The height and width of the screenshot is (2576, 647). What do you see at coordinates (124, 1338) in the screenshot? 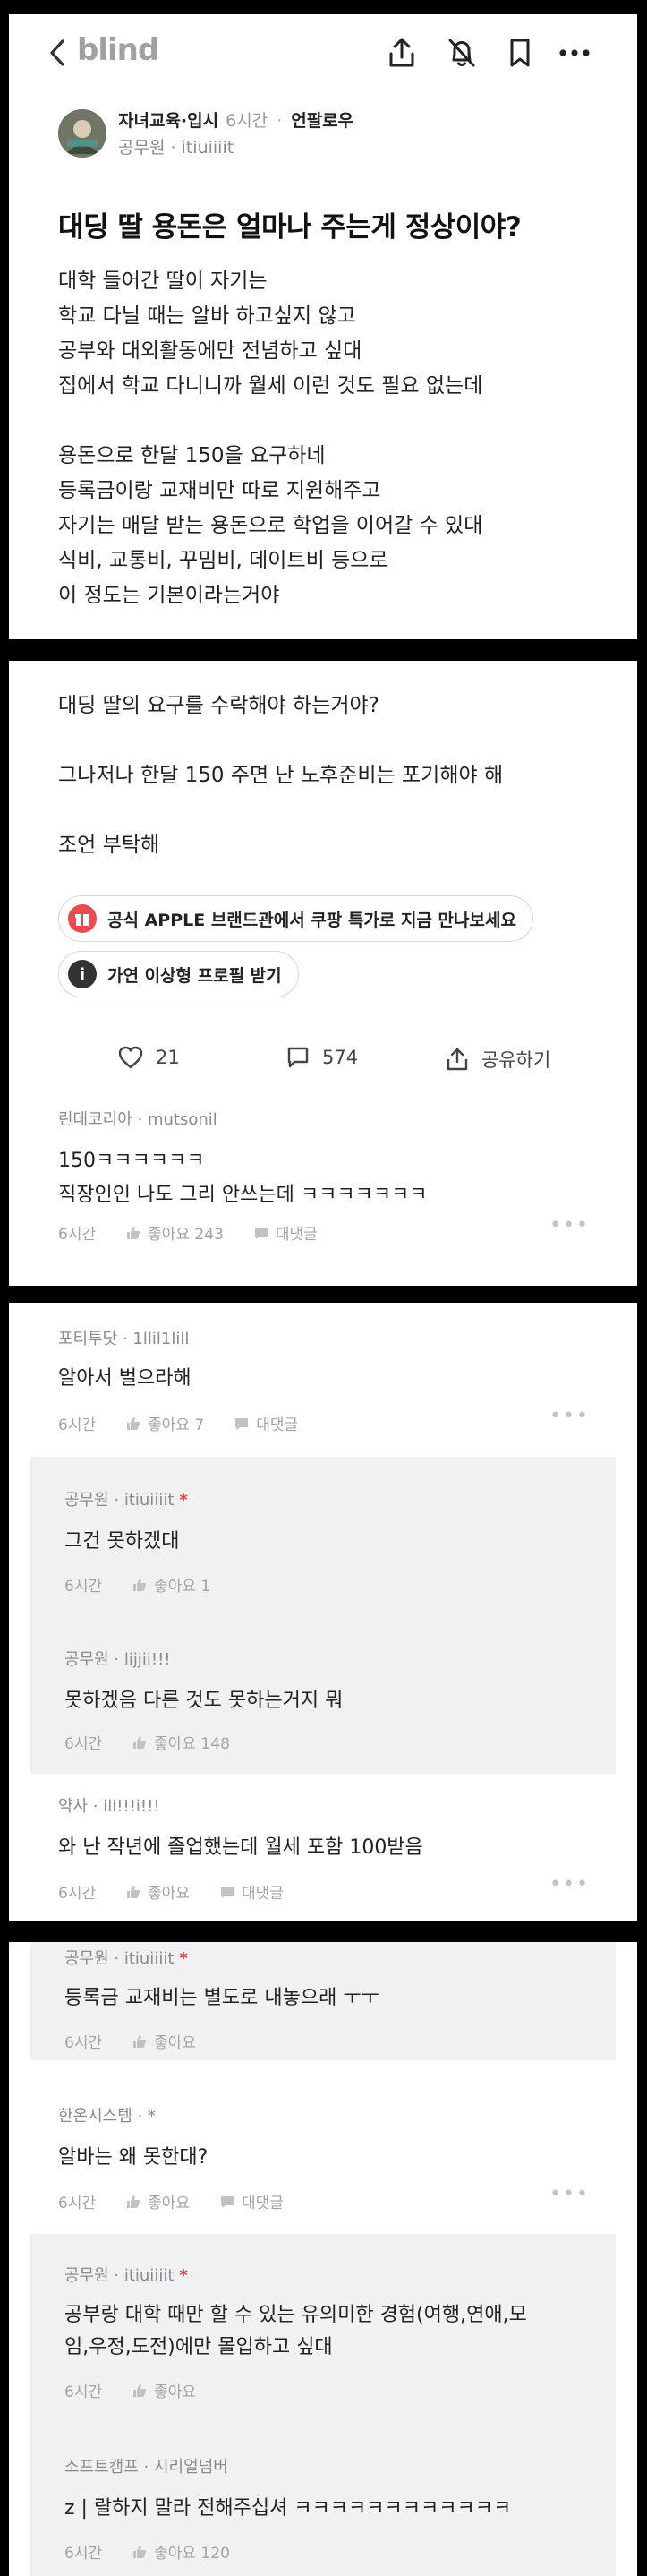
I see `comment-author: 포티투닷 · 1llil1lill` at bounding box center [124, 1338].